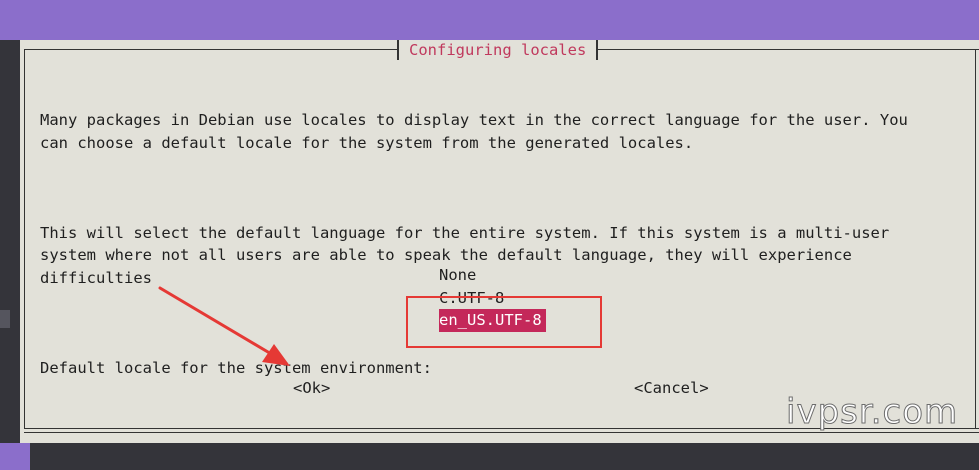 Image resolution: width=979 pixels, height=470 pixels. Describe the element at coordinates (671, 388) in the screenshot. I see `cancel-button: <Cancel>` at that location.